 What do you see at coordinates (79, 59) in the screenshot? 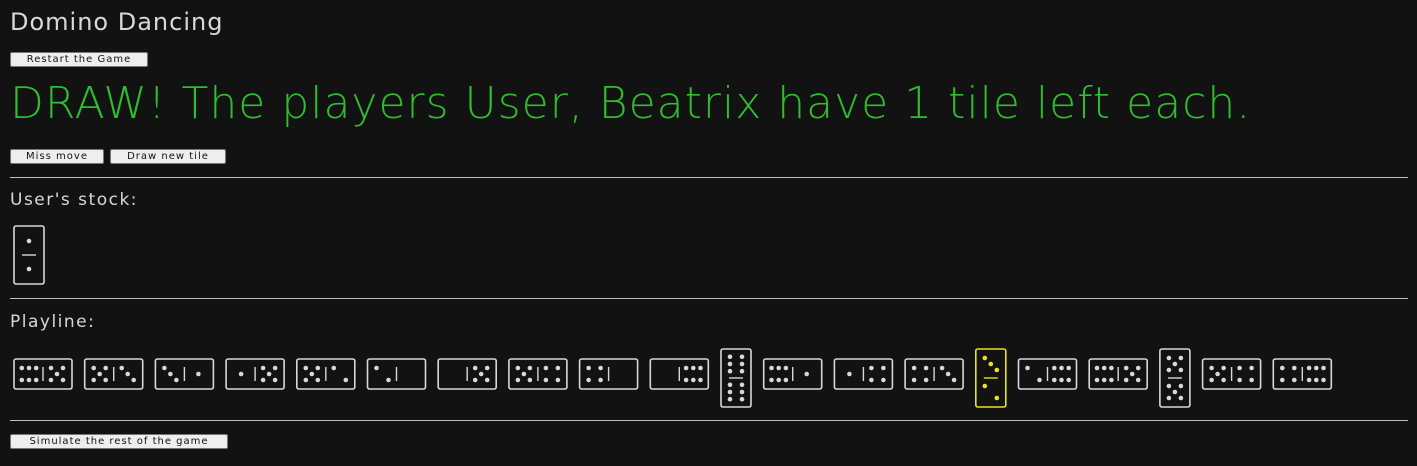
I see `restart-game-button: Restart the Game` at bounding box center [79, 59].